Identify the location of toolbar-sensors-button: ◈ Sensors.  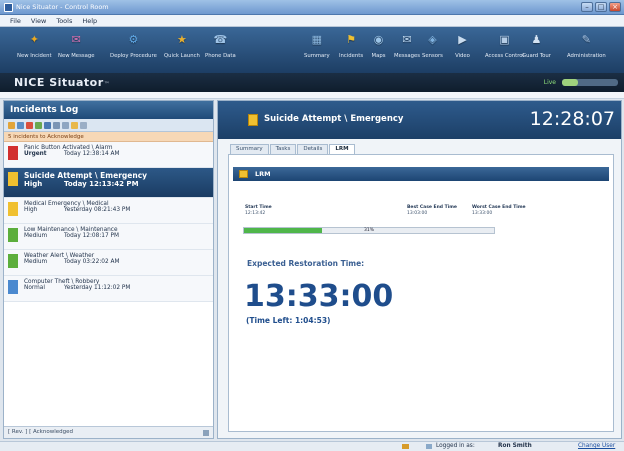
(432, 45).